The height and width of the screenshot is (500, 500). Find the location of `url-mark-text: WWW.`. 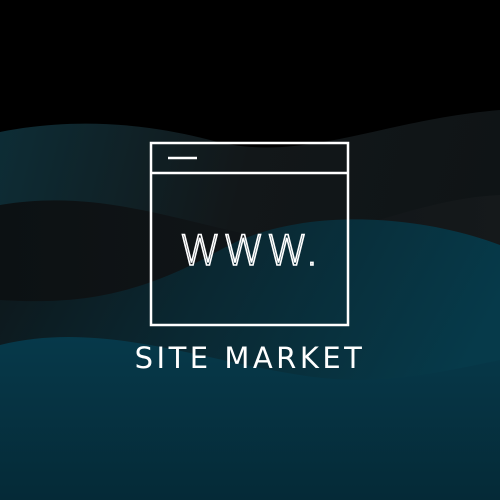

url-mark-text: WWW. is located at coordinates (249, 250).